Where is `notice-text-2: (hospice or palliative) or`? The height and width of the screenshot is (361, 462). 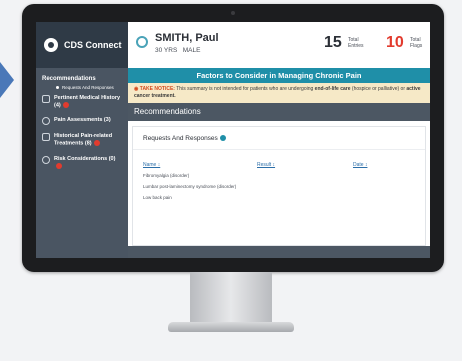 notice-text-2: (hospice or palliative) or is located at coordinates (378, 89).